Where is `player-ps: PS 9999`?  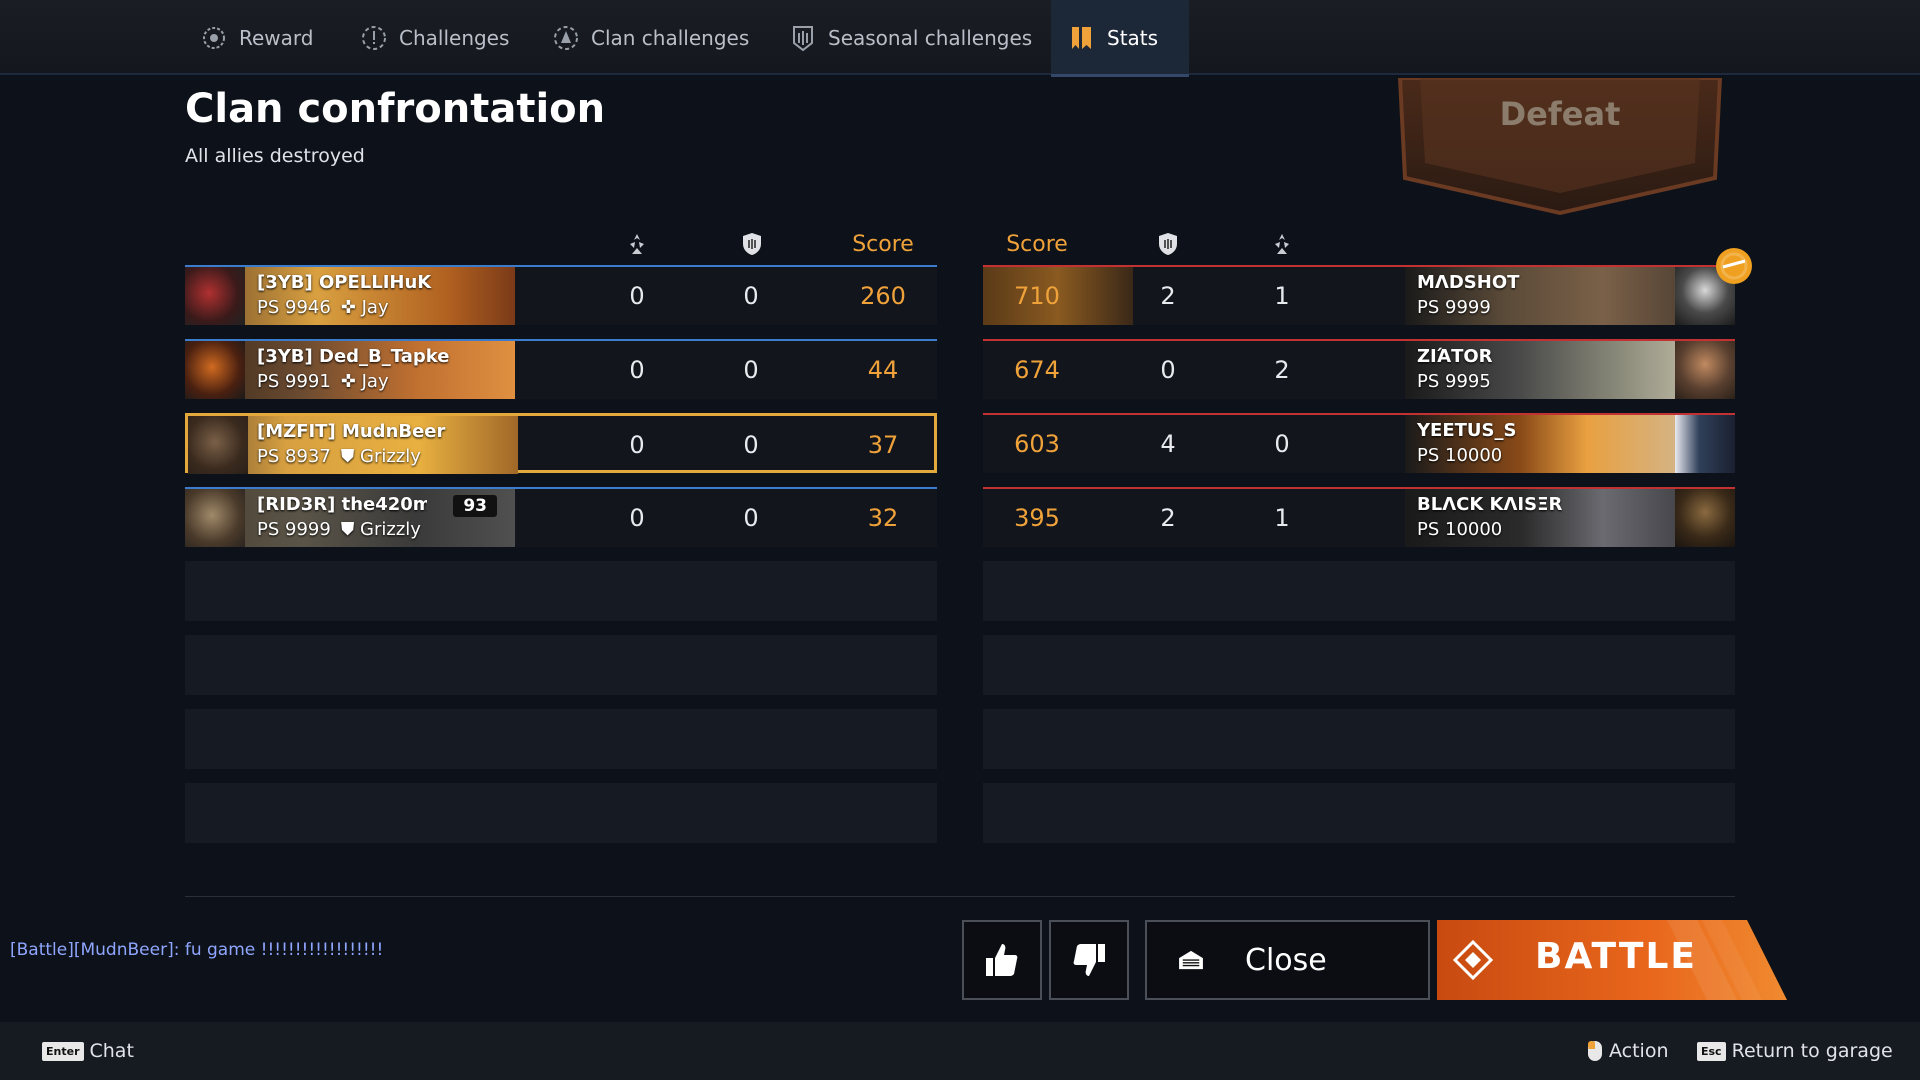
player-ps: PS 9999 is located at coordinates (1454, 307).